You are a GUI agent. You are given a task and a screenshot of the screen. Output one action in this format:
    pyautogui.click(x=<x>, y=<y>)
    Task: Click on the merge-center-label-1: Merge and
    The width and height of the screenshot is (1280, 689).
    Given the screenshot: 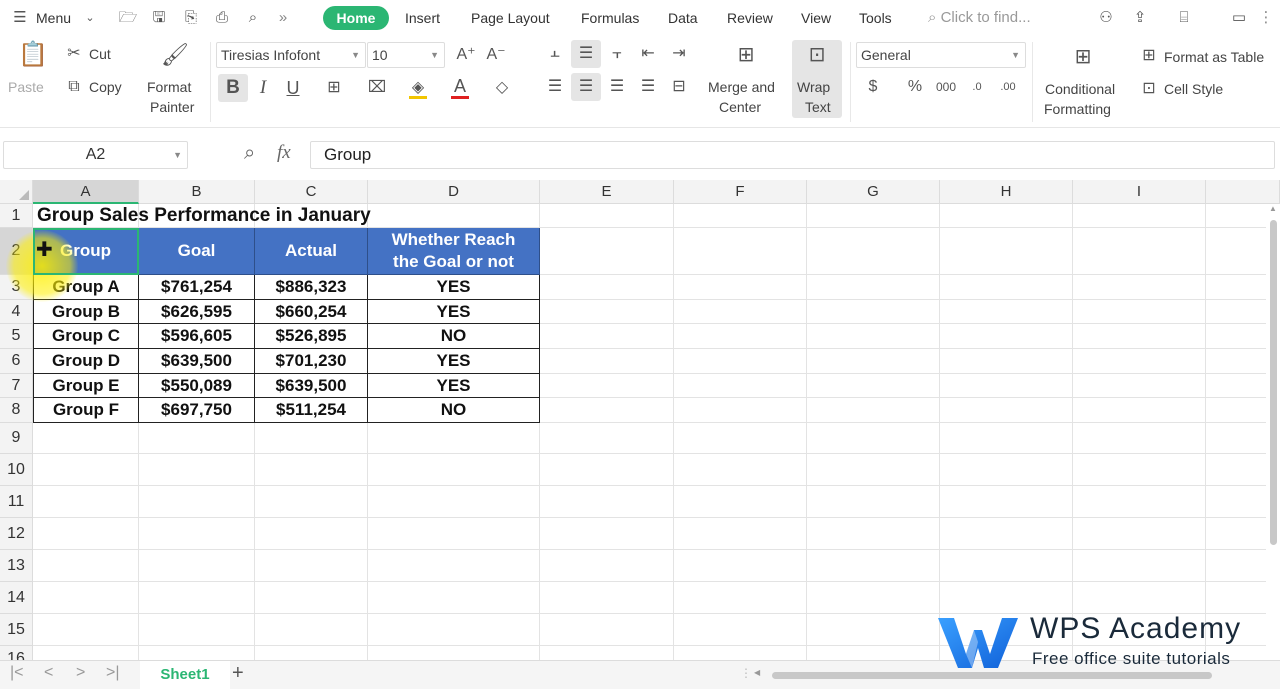 What is the action you would take?
    pyautogui.click(x=741, y=87)
    